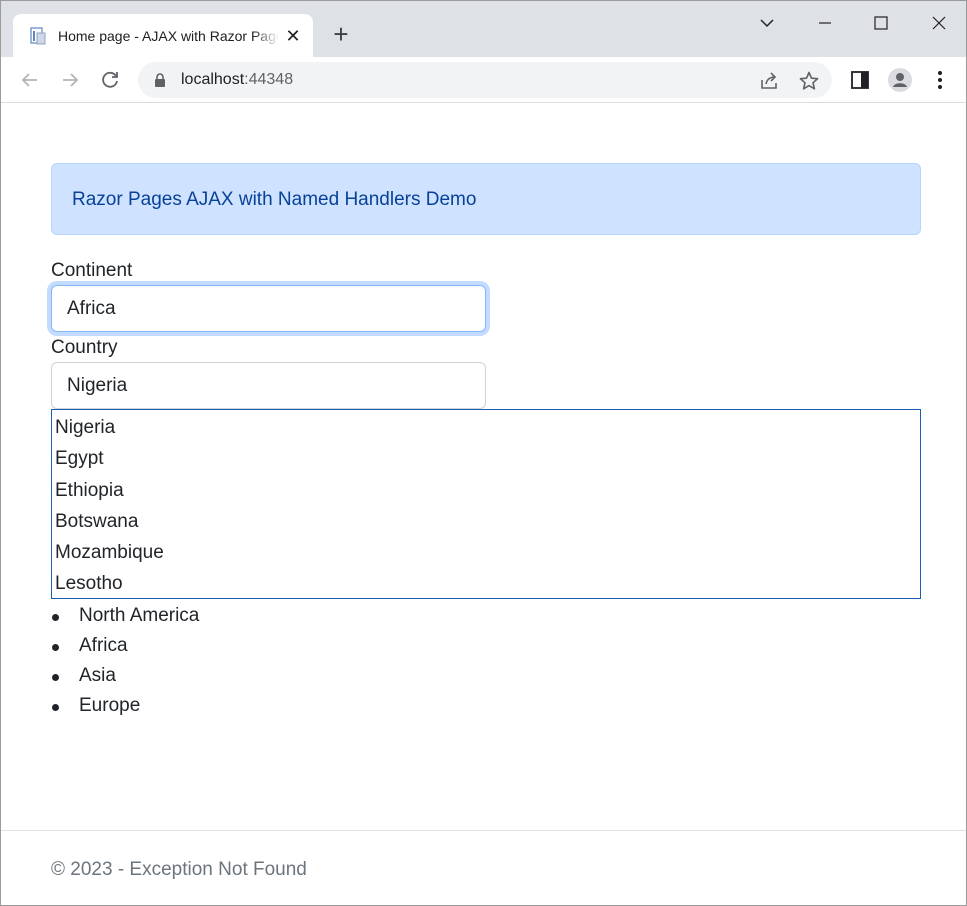  Describe the element at coordinates (201, 618) in the screenshot. I see `list-item: North America` at that location.